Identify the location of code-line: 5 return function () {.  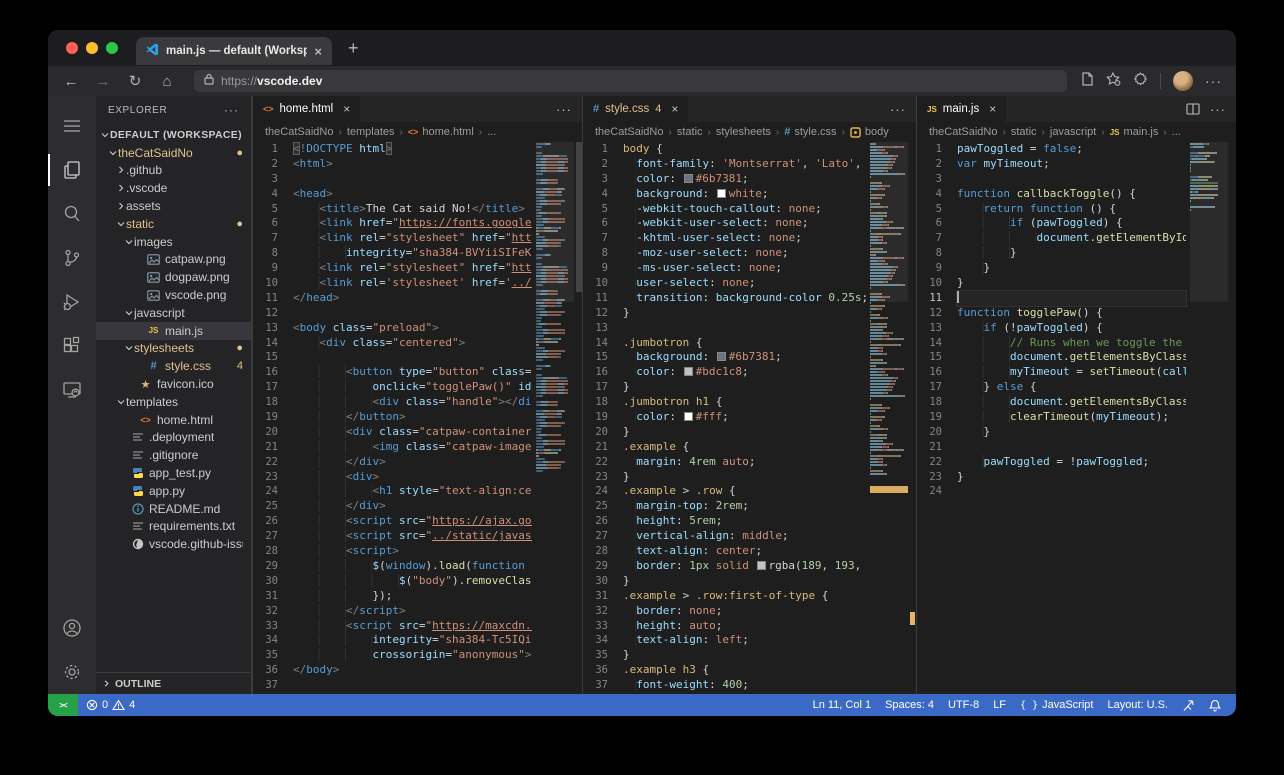
(1076, 209).